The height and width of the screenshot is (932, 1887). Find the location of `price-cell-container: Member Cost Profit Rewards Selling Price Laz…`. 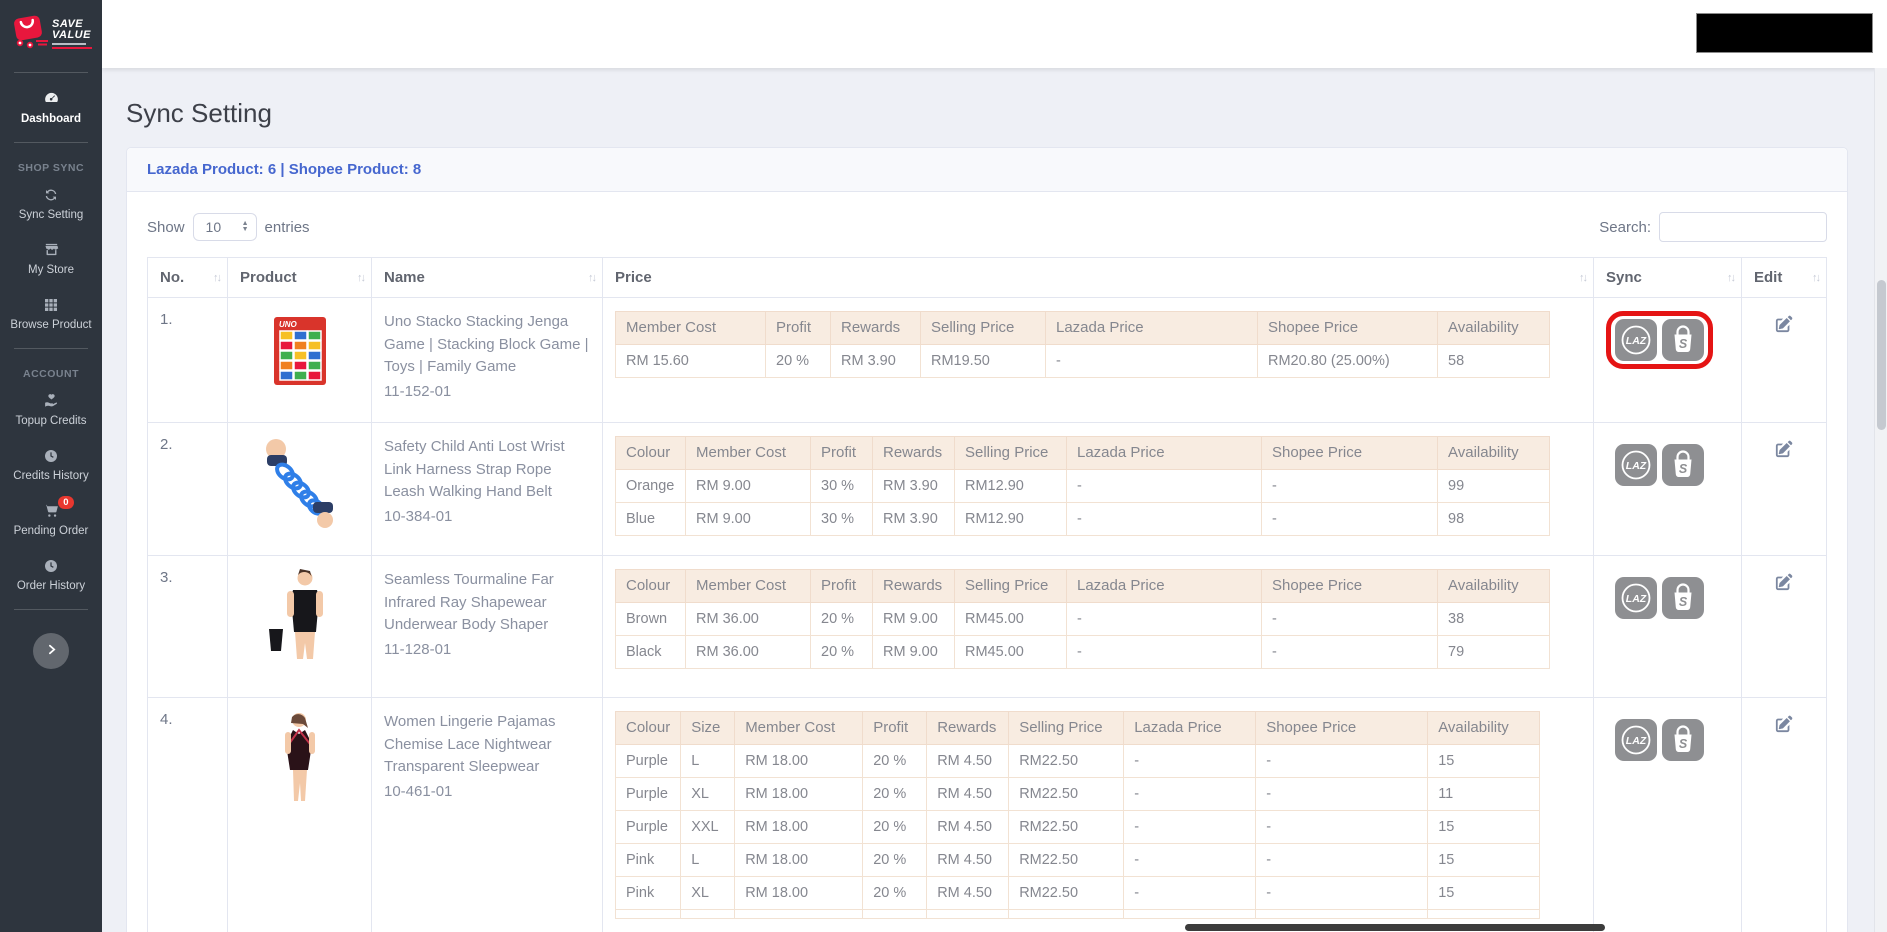

price-cell-container: Member Cost Profit Rewards Selling Price Laz… is located at coordinates (1098, 360).